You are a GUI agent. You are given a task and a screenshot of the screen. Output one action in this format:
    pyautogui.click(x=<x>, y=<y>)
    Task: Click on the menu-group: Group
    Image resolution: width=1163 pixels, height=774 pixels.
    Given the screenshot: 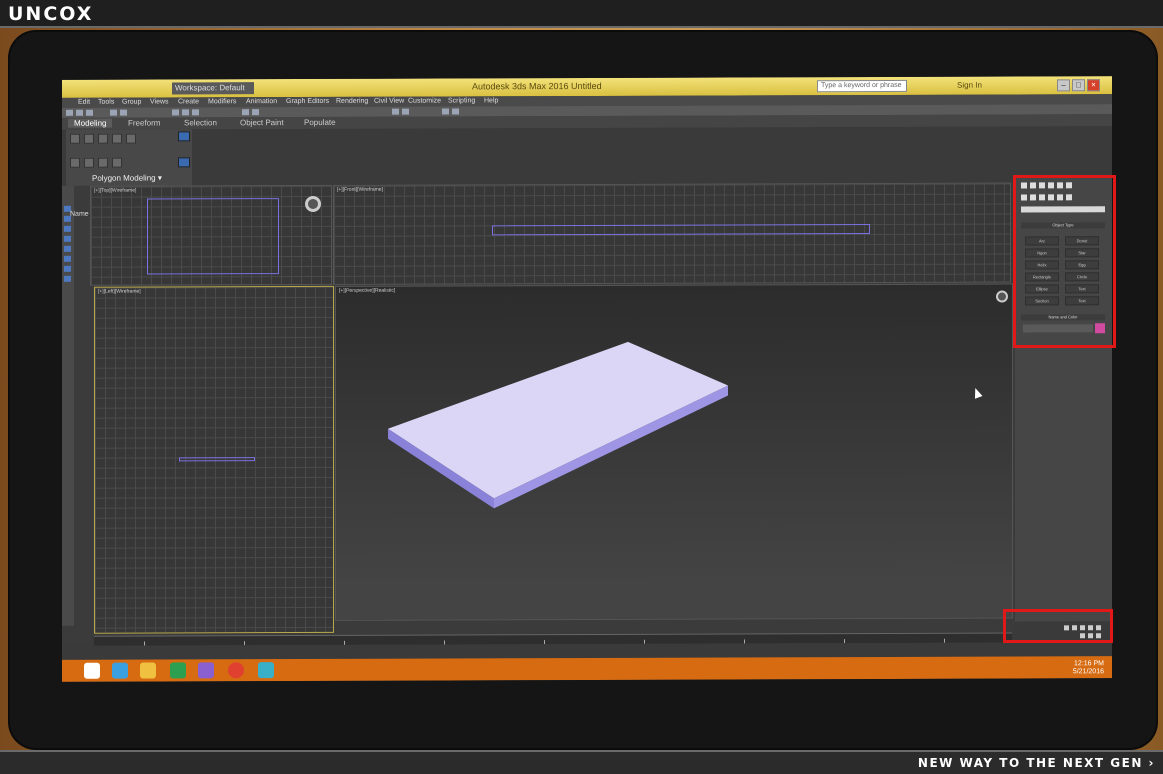 What is the action you would take?
    pyautogui.click(x=131, y=102)
    